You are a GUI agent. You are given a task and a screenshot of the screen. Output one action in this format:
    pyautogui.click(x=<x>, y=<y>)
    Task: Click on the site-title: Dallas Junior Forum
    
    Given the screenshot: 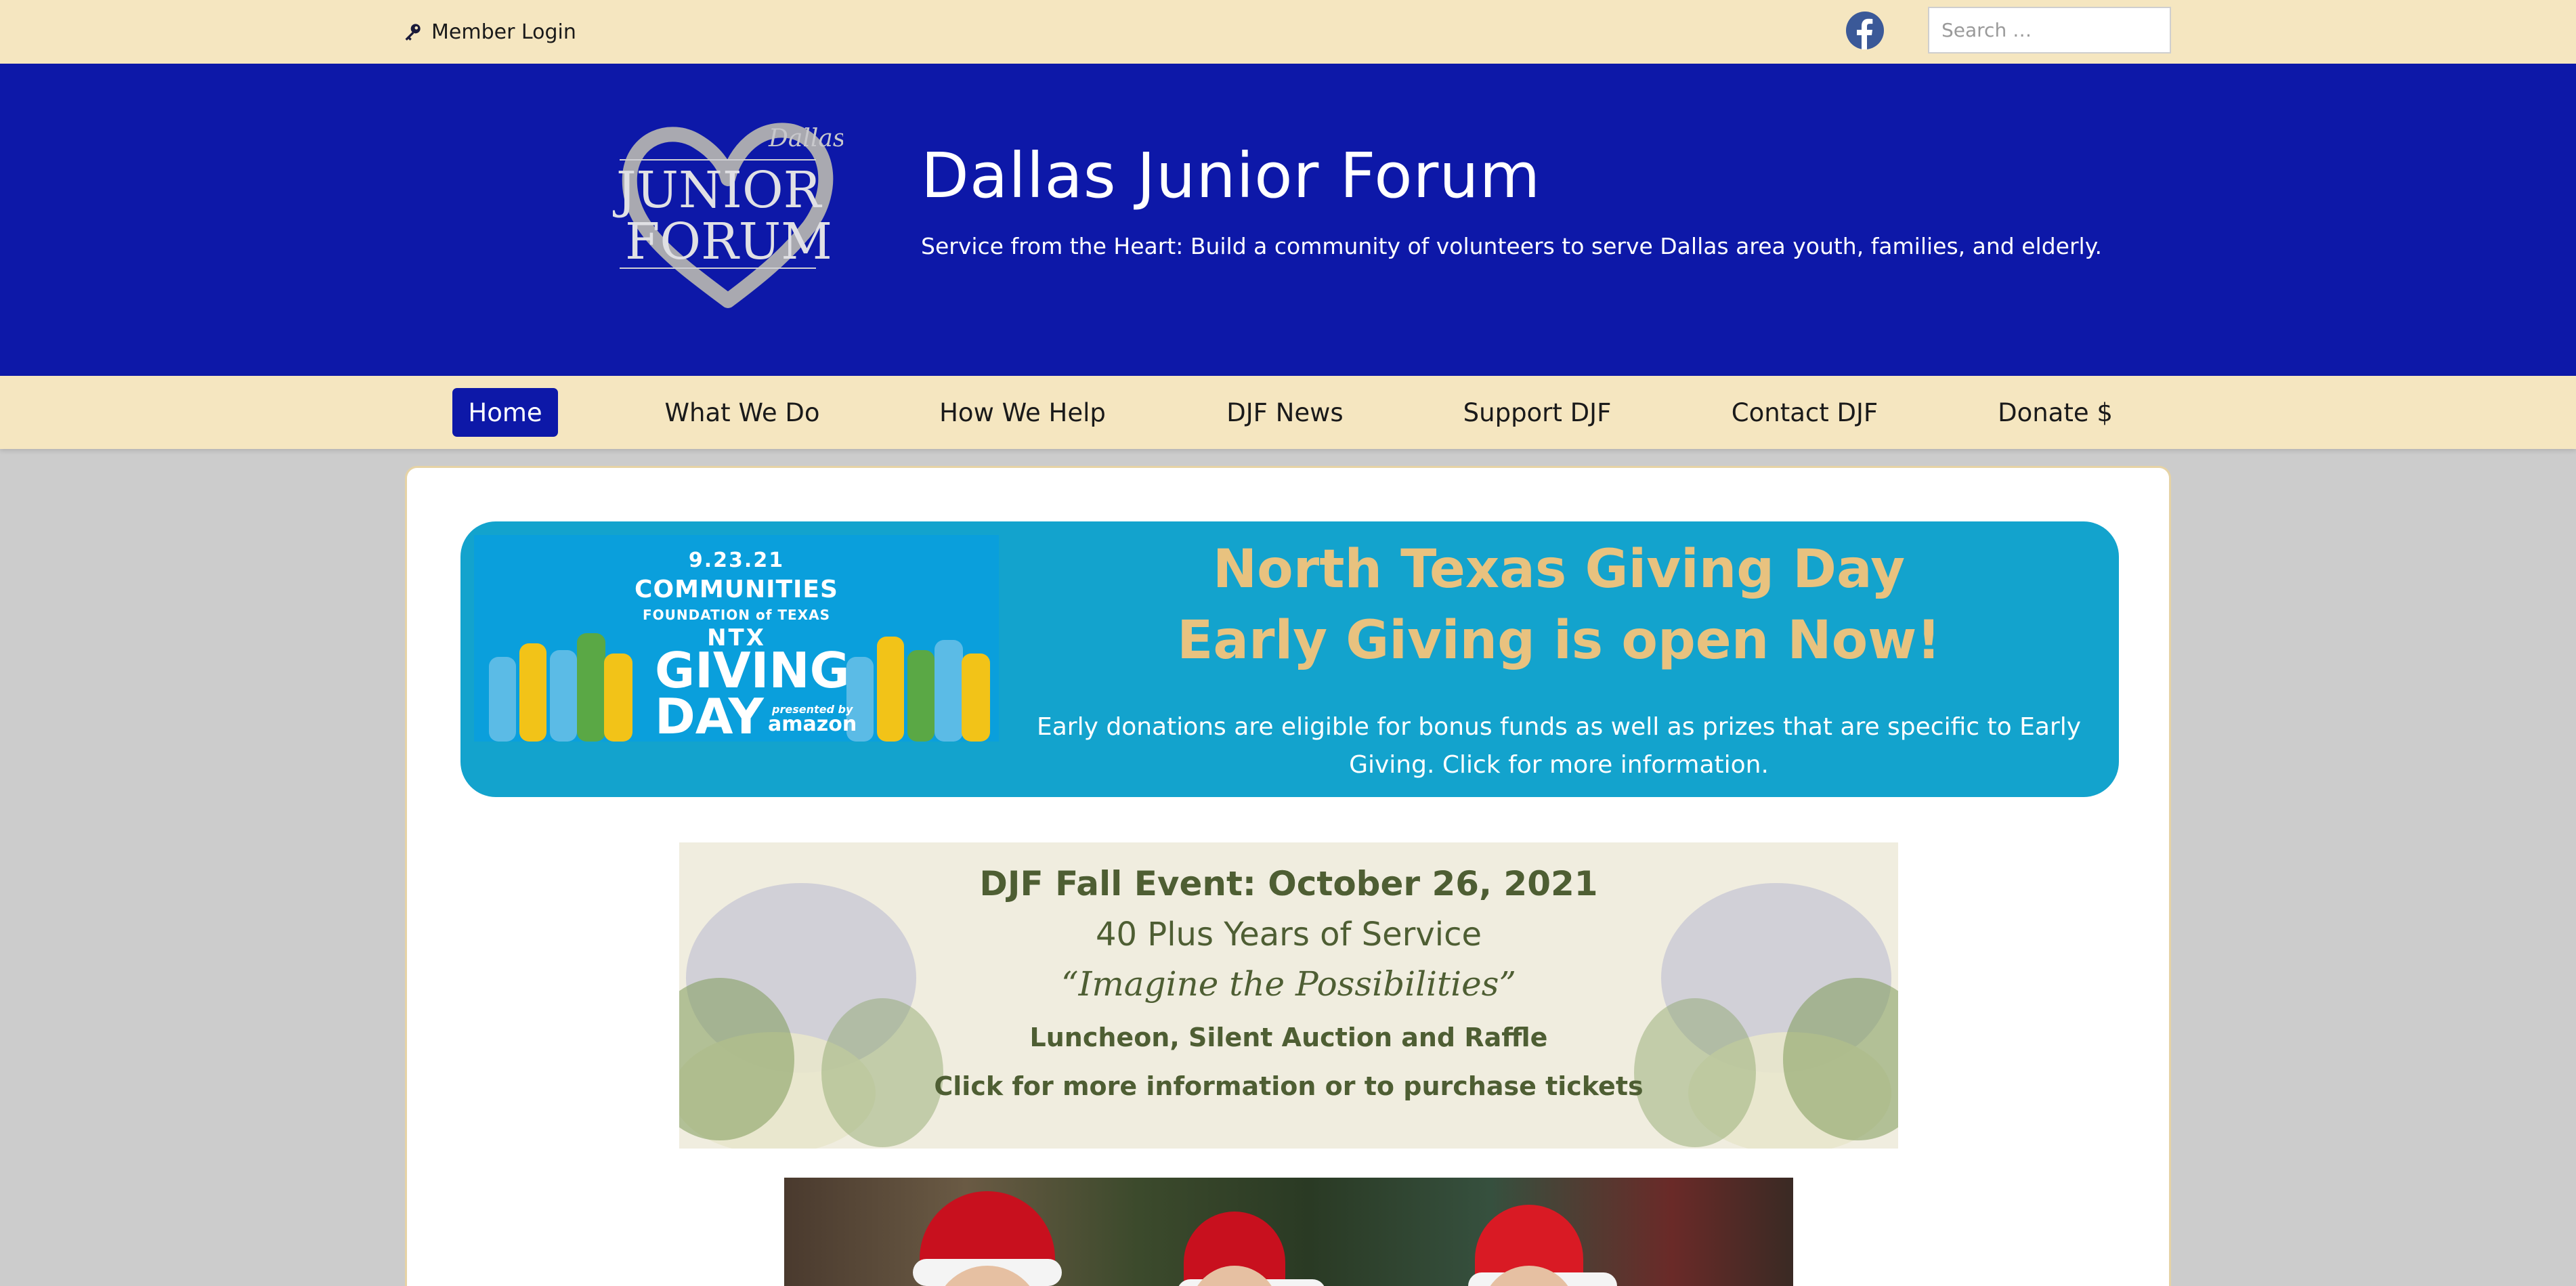 What is the action you would take?
    pyautogui.click(x=1231, y=176)
    